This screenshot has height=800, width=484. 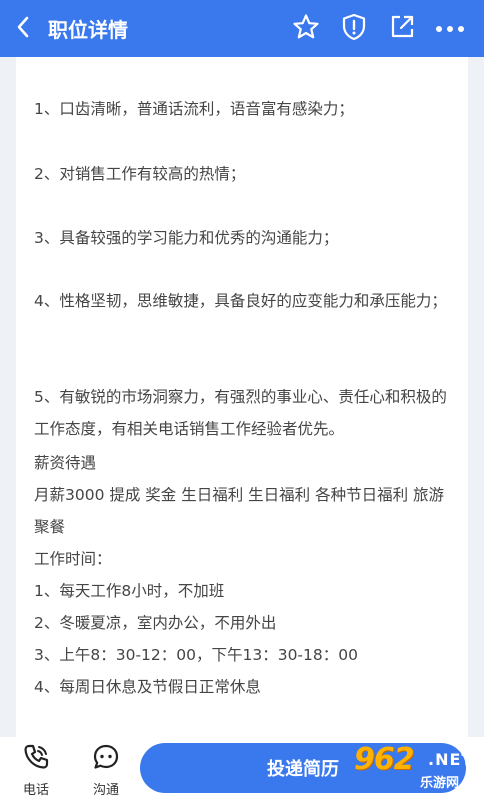 I want to click on more-button, so click(x=450, y=28).